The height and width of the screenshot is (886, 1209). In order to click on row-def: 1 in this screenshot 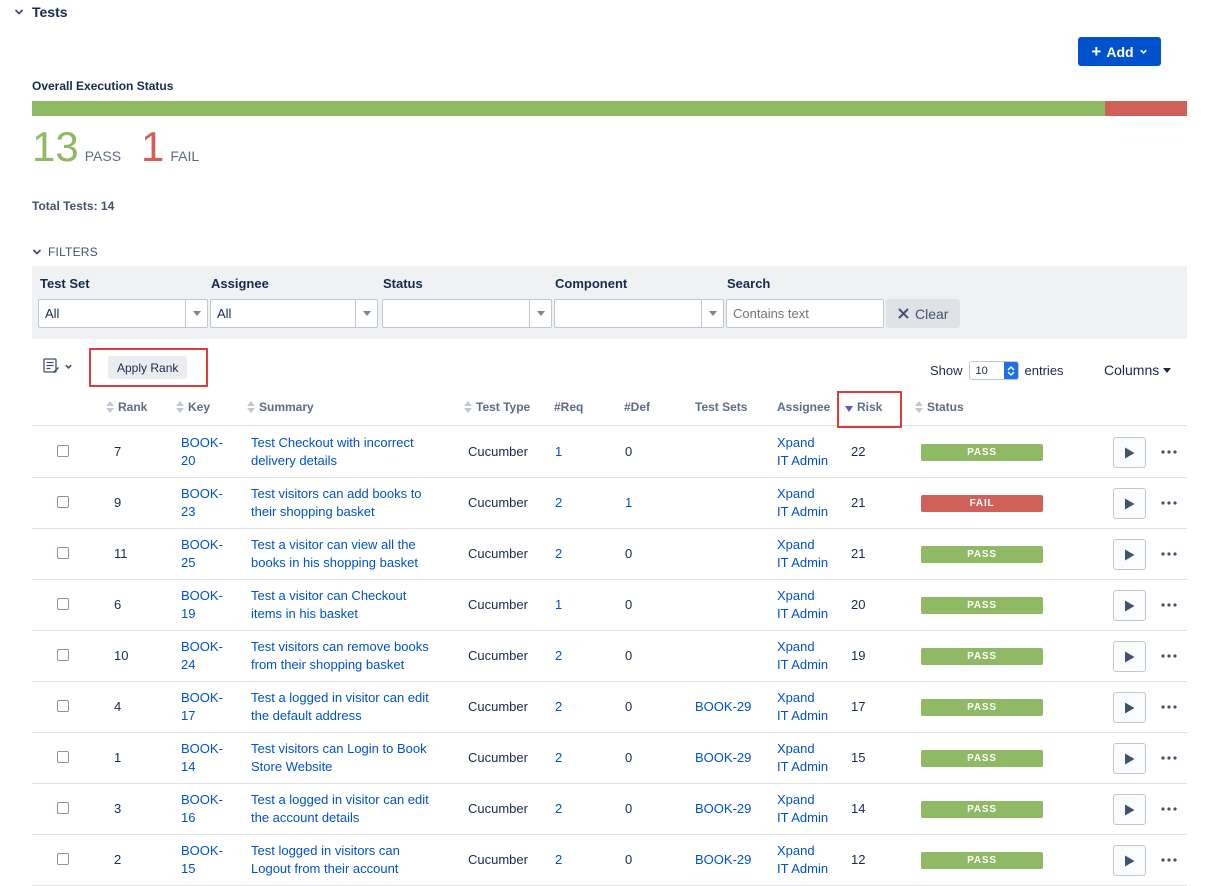, I will do `click(628, 503)`.